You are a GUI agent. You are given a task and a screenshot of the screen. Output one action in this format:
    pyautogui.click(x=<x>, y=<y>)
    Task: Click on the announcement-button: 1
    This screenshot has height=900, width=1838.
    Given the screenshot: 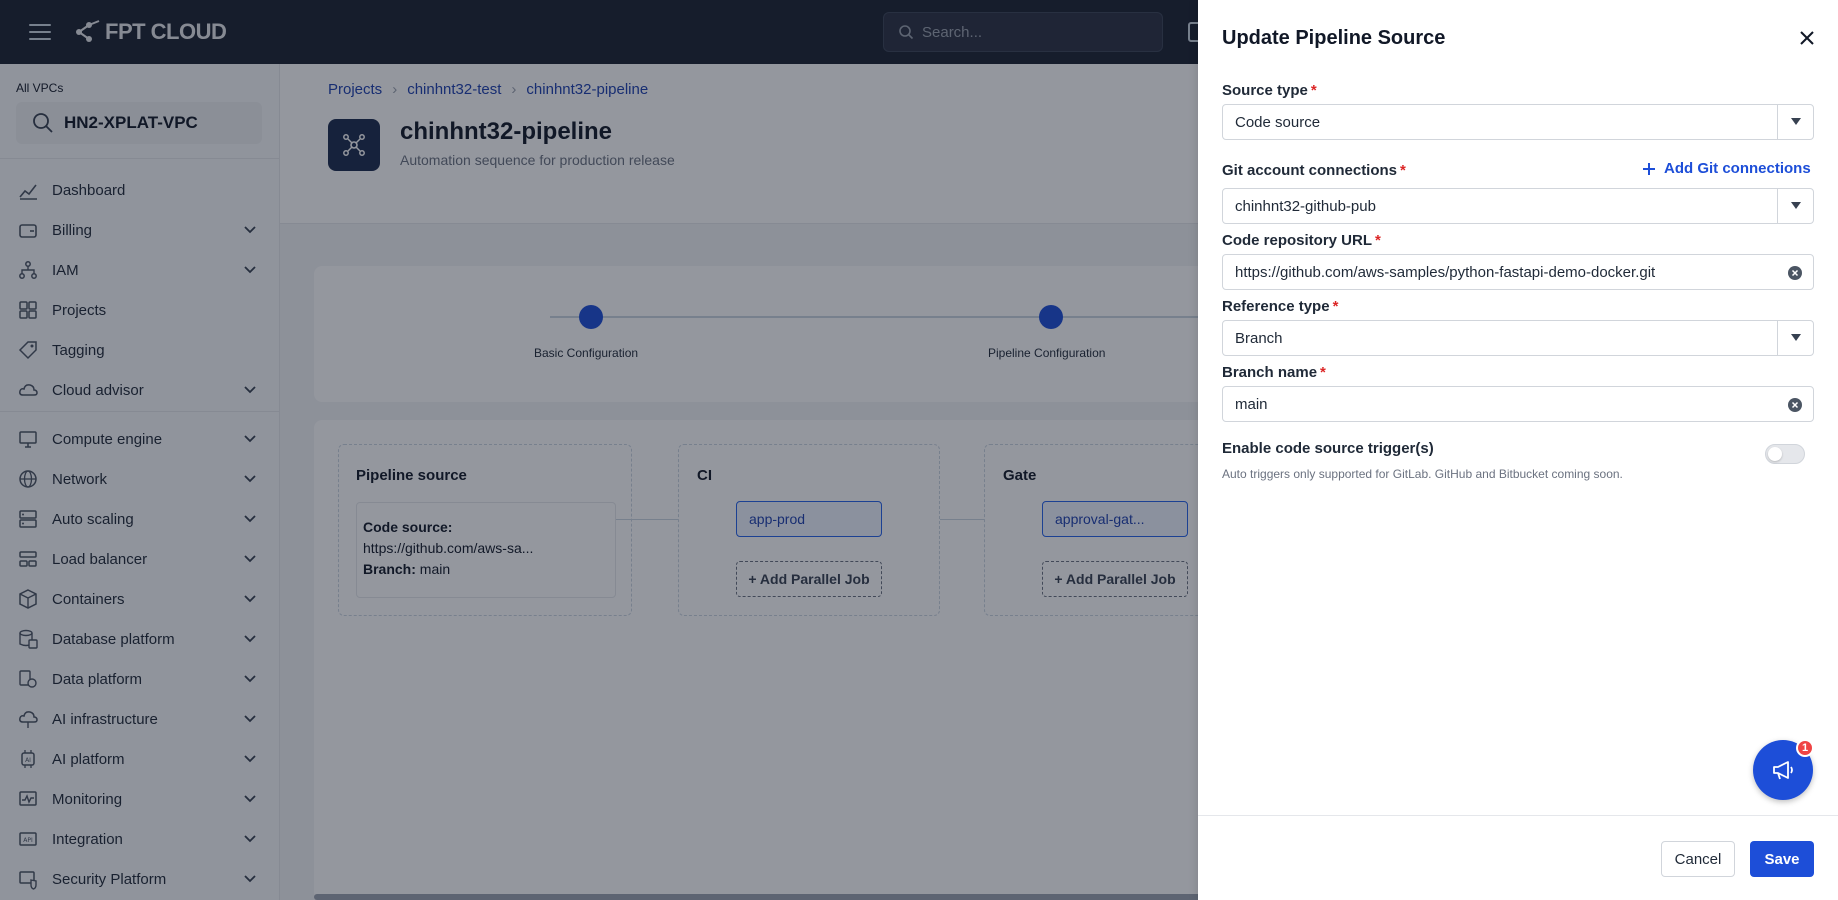 What is the action you would take?
    pyautogui.click(x=1783, y=769)
    